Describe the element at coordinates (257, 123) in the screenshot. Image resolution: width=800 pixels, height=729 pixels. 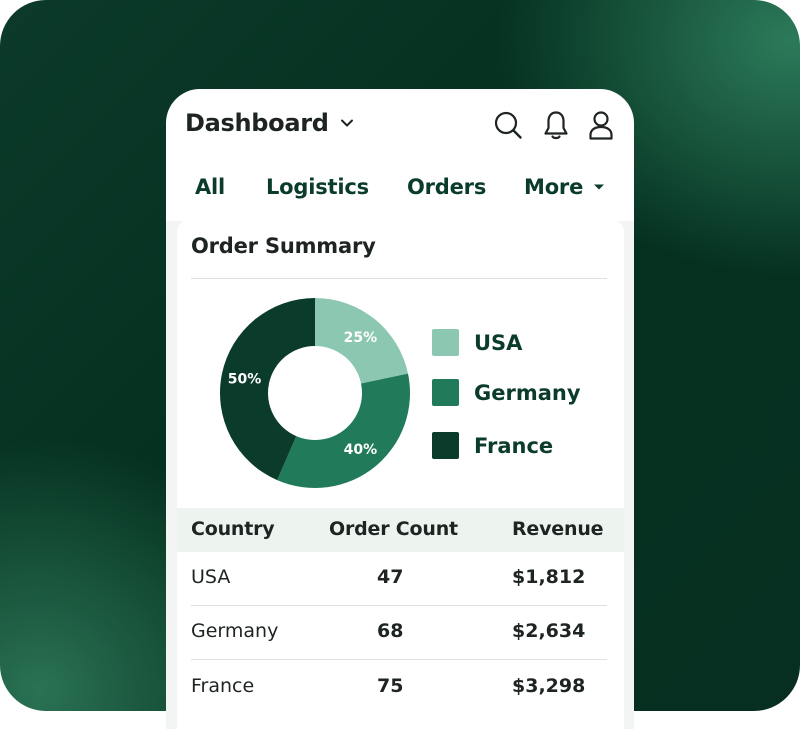
I see `page-title: Dashboard` at that location.